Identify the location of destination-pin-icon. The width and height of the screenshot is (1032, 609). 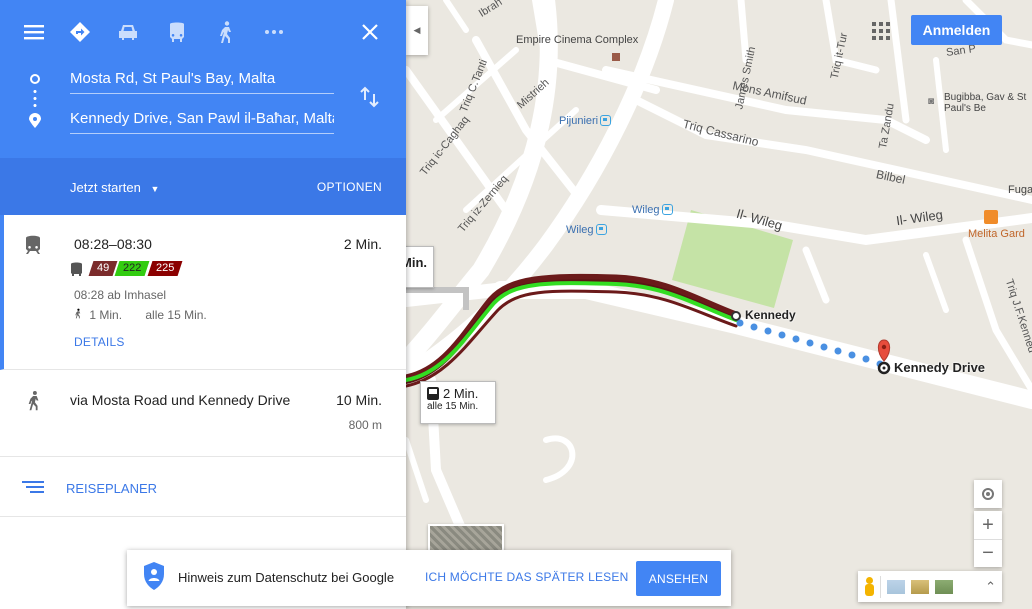
(35, 121).